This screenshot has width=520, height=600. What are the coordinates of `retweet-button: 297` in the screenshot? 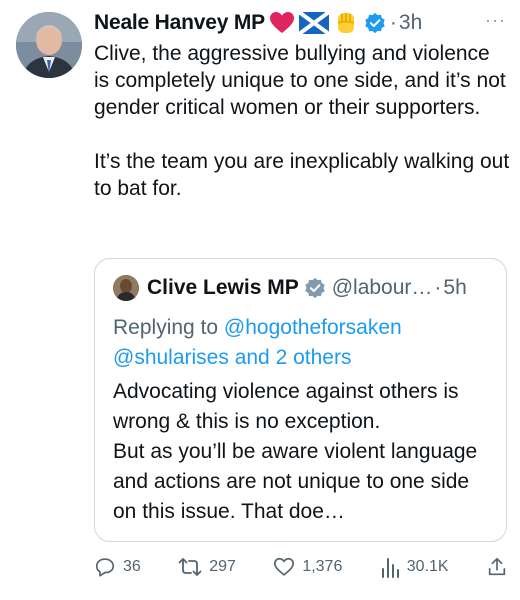 It's located at (207, 567).